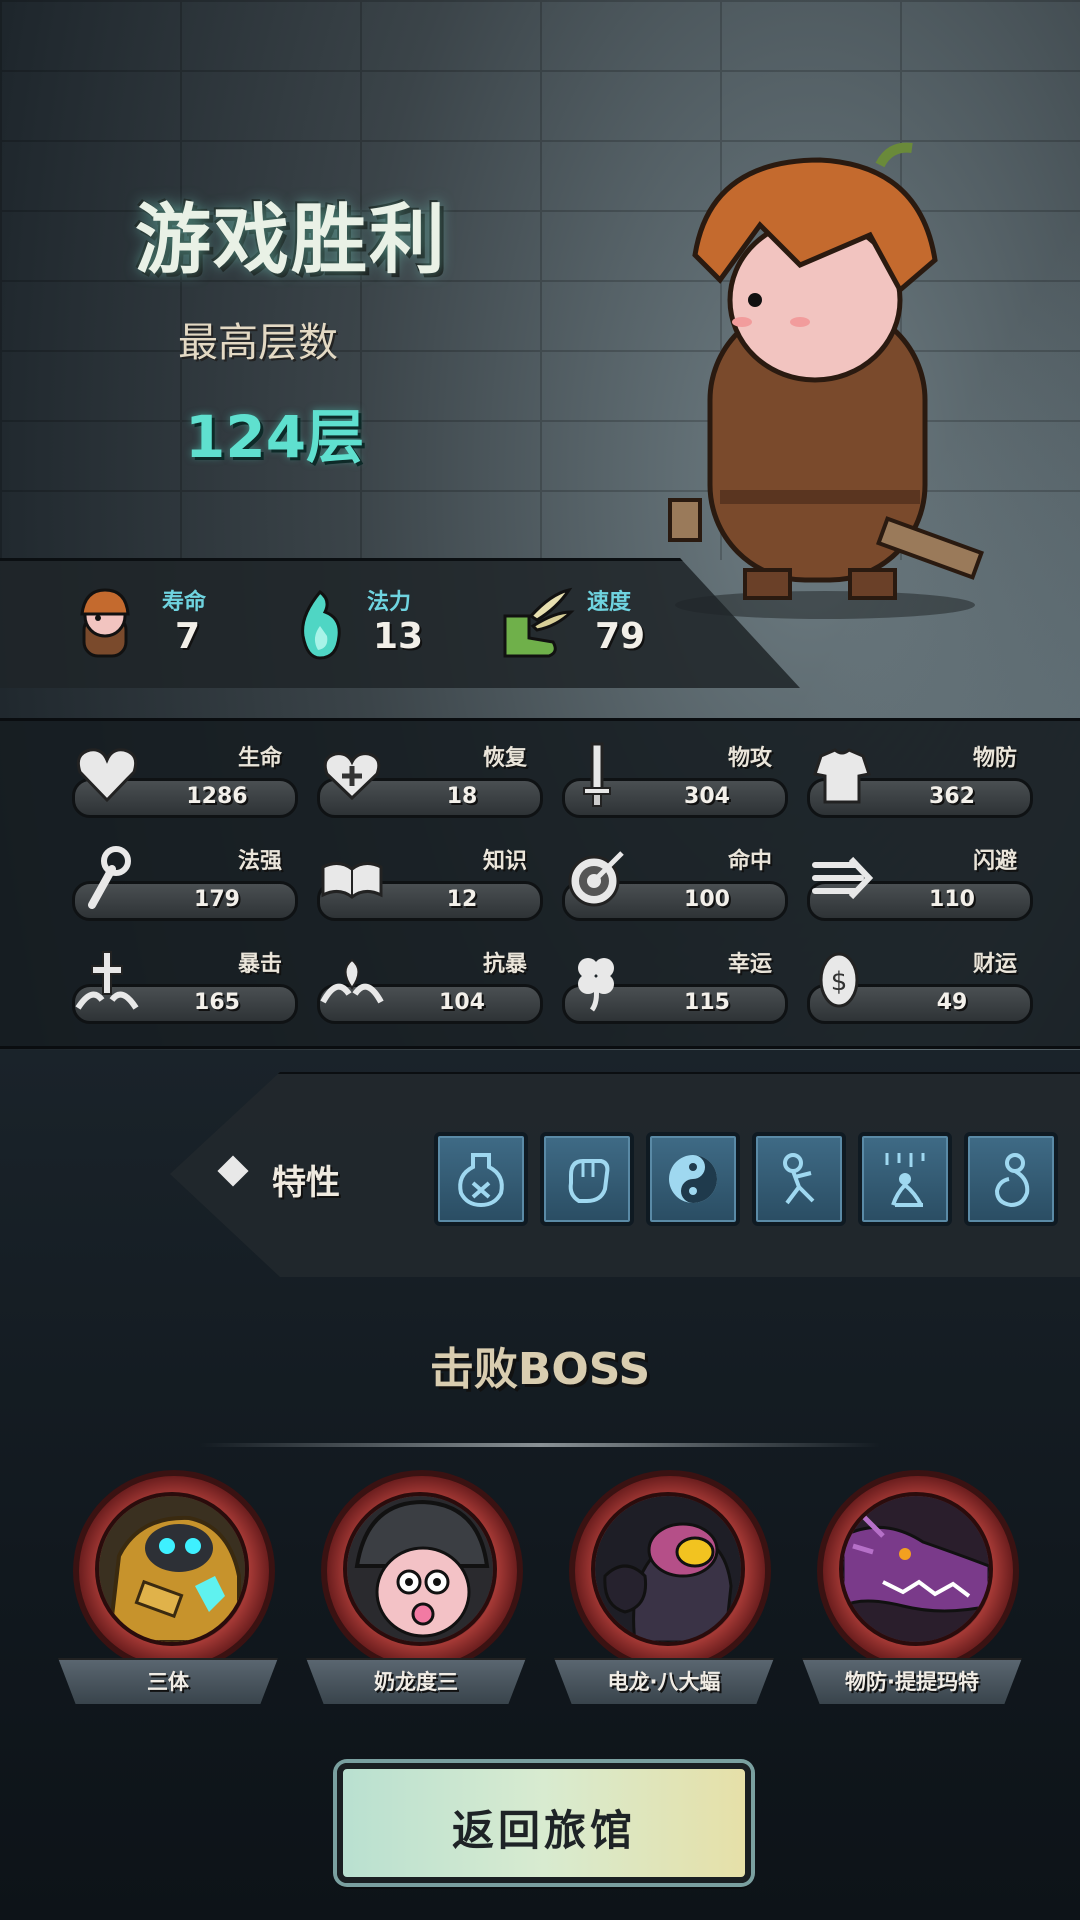 This screenshot has height=1920, width=1080. Describe the element at coordinates (259, 861) in the screenshot. I see `attr-magic-power-label: 法强` at that location.